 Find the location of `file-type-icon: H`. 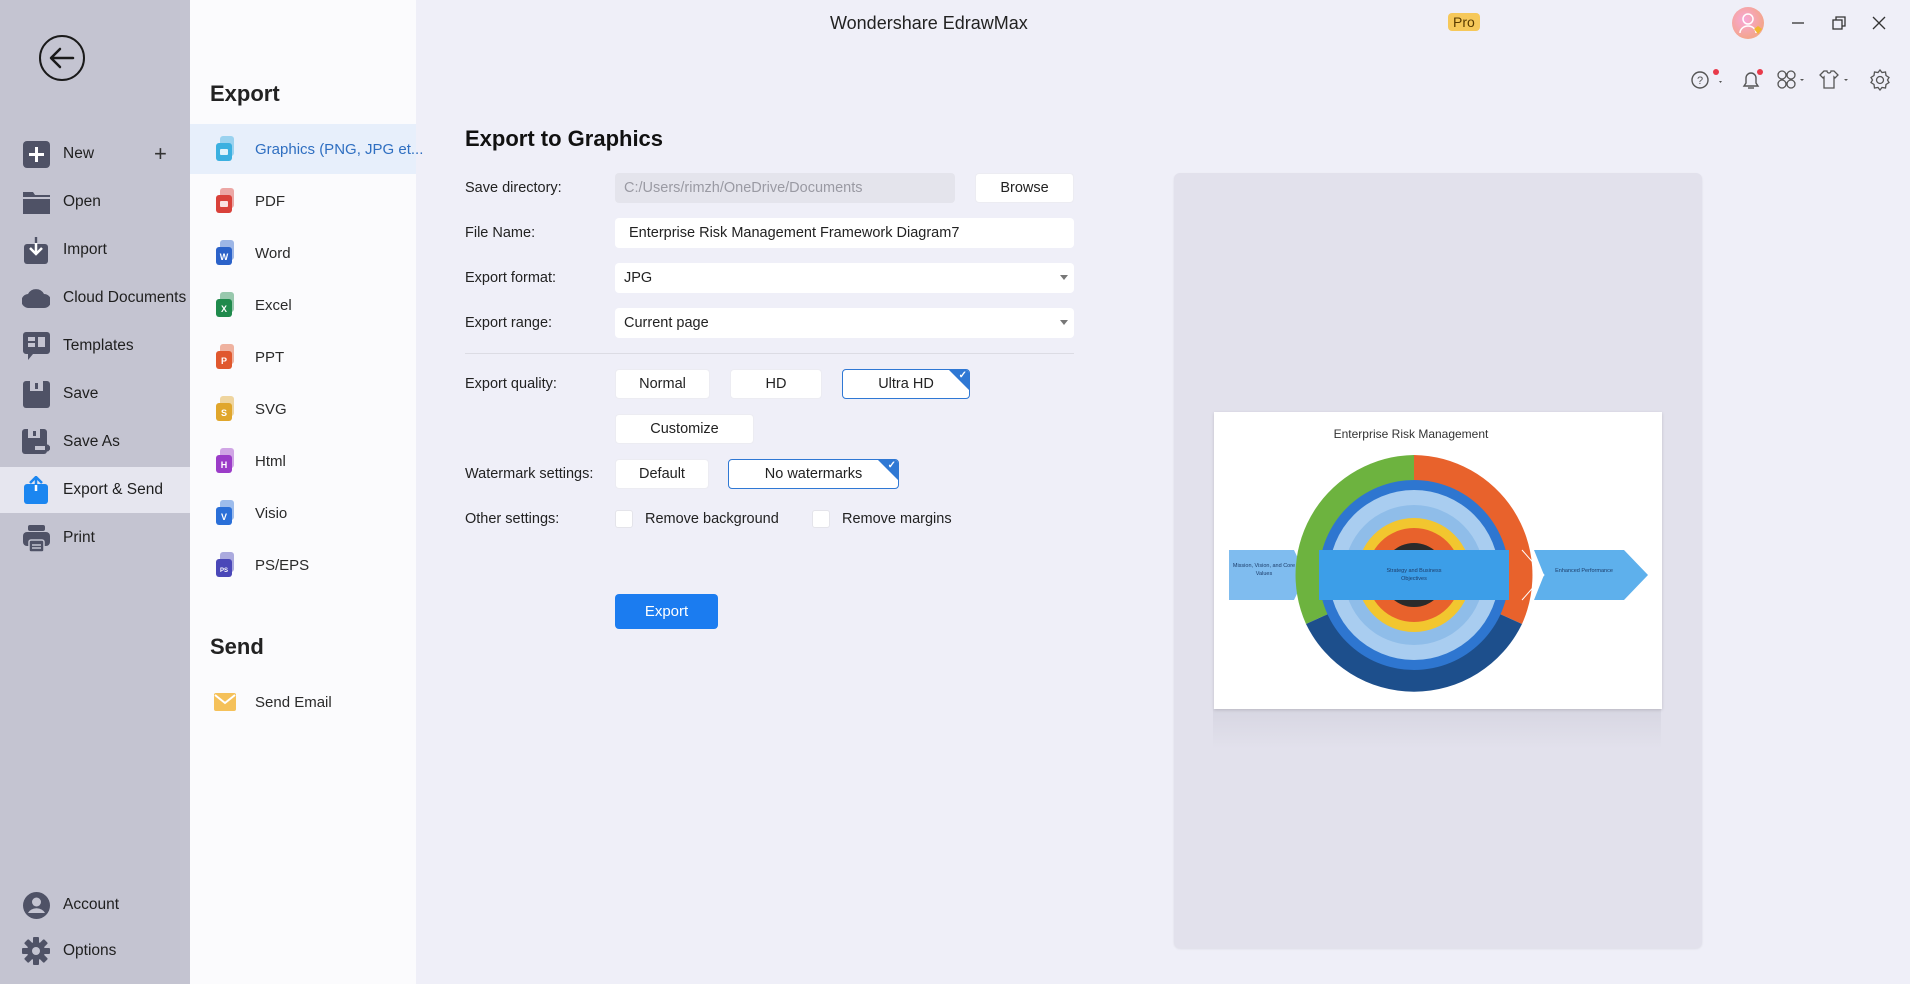

file-type-icon: H is located at coordinates (225, 461).